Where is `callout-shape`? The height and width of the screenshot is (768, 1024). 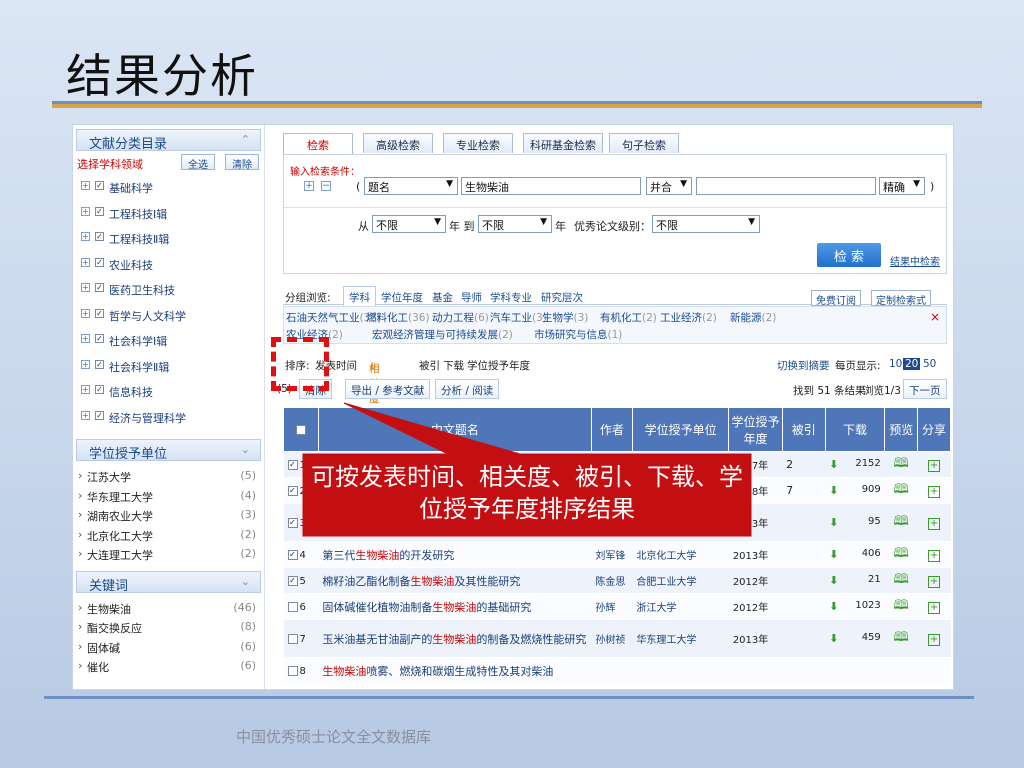 callout-shape is located at coordinates (527, 469).